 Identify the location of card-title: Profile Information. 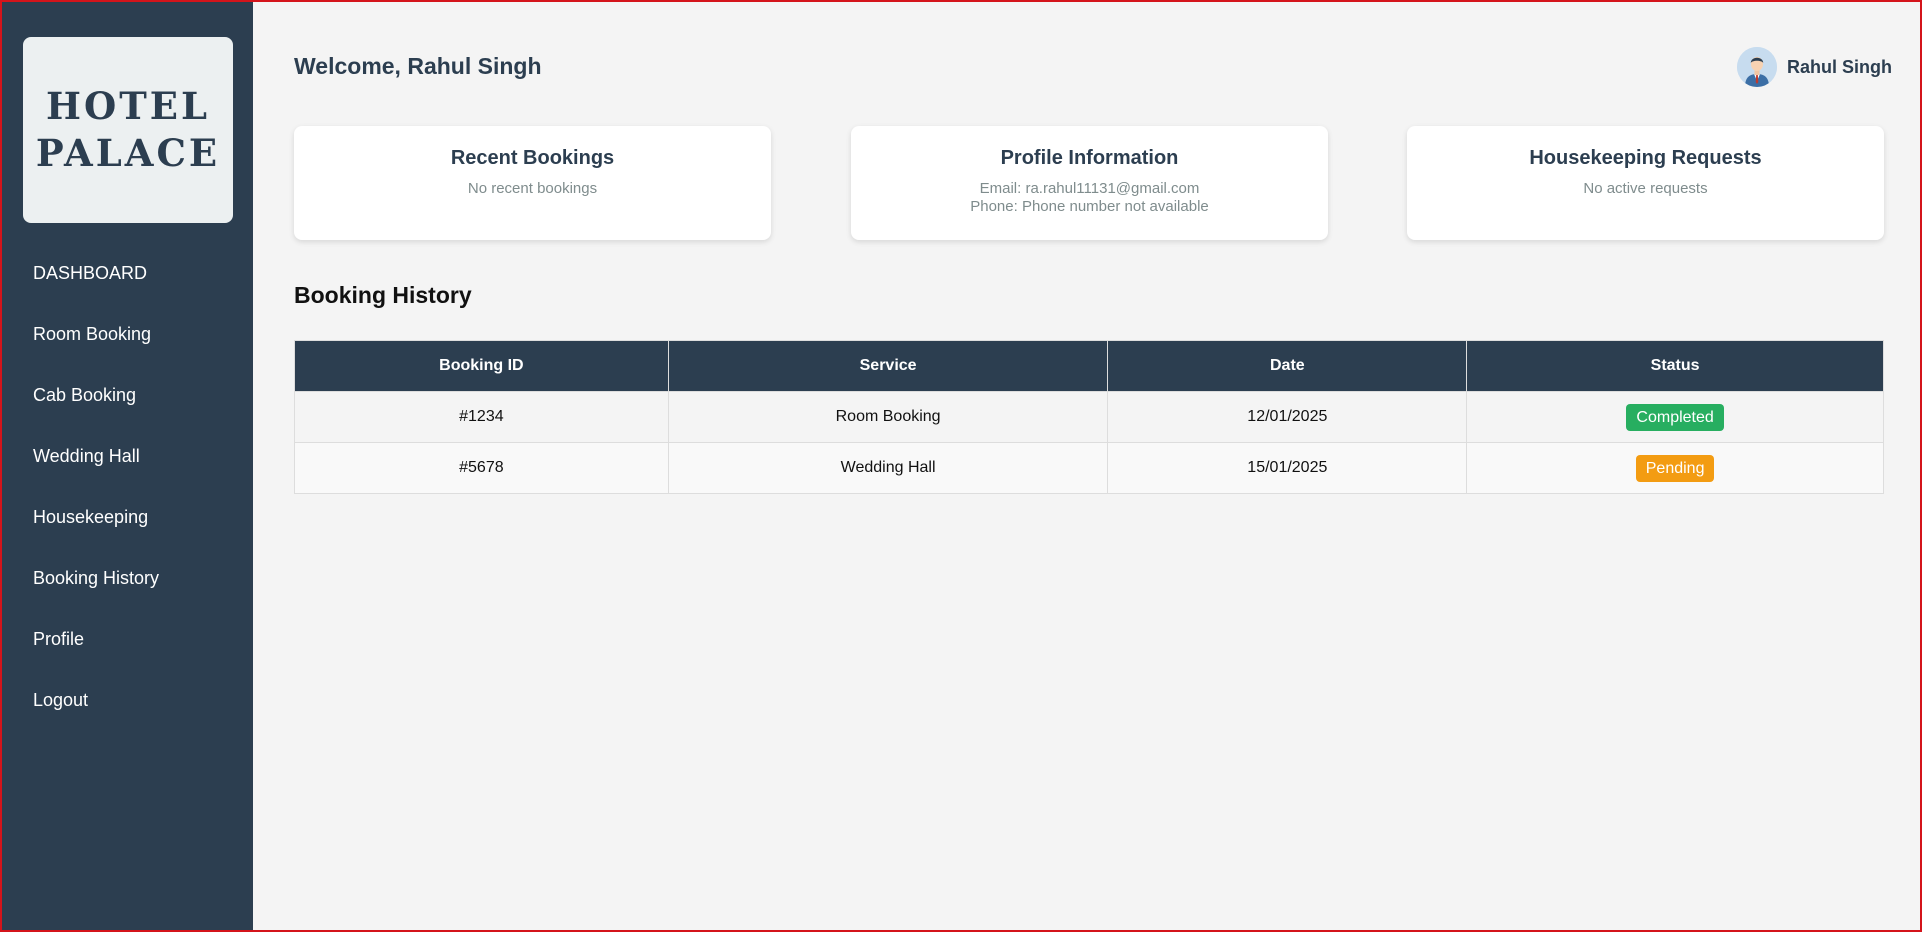
(1089, 158).